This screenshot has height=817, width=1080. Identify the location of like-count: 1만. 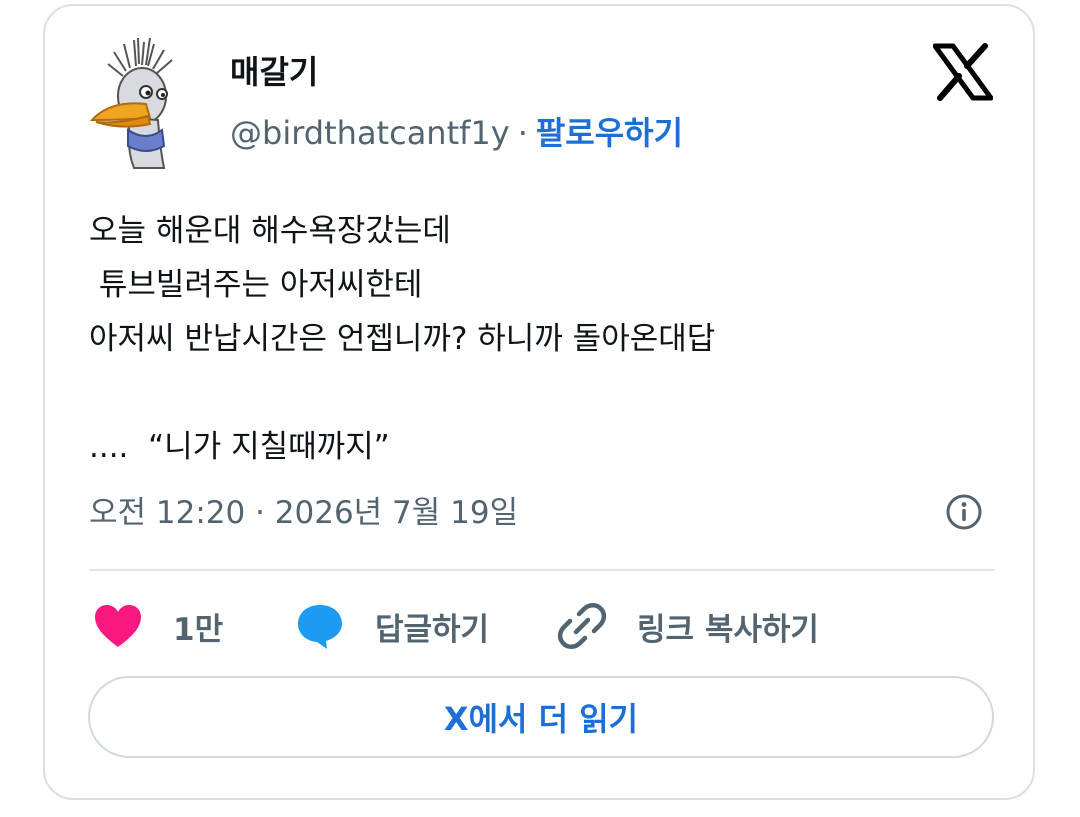
(198, 629).